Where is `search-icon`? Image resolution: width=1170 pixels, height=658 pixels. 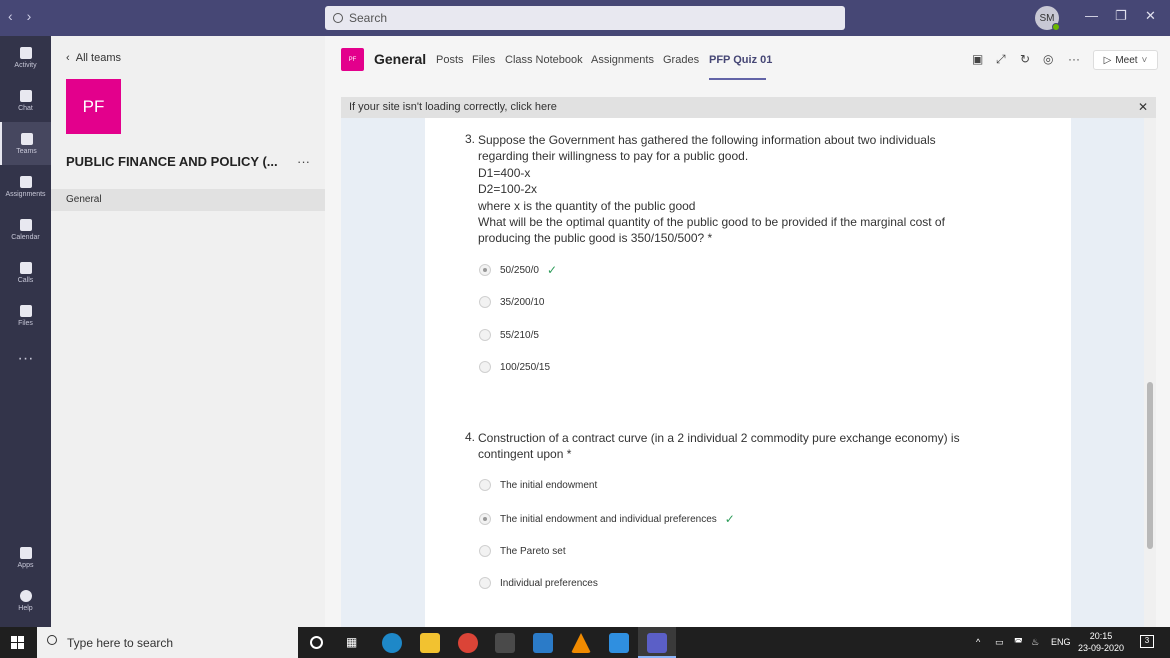
search-icon is located at coordinates (52, 640).